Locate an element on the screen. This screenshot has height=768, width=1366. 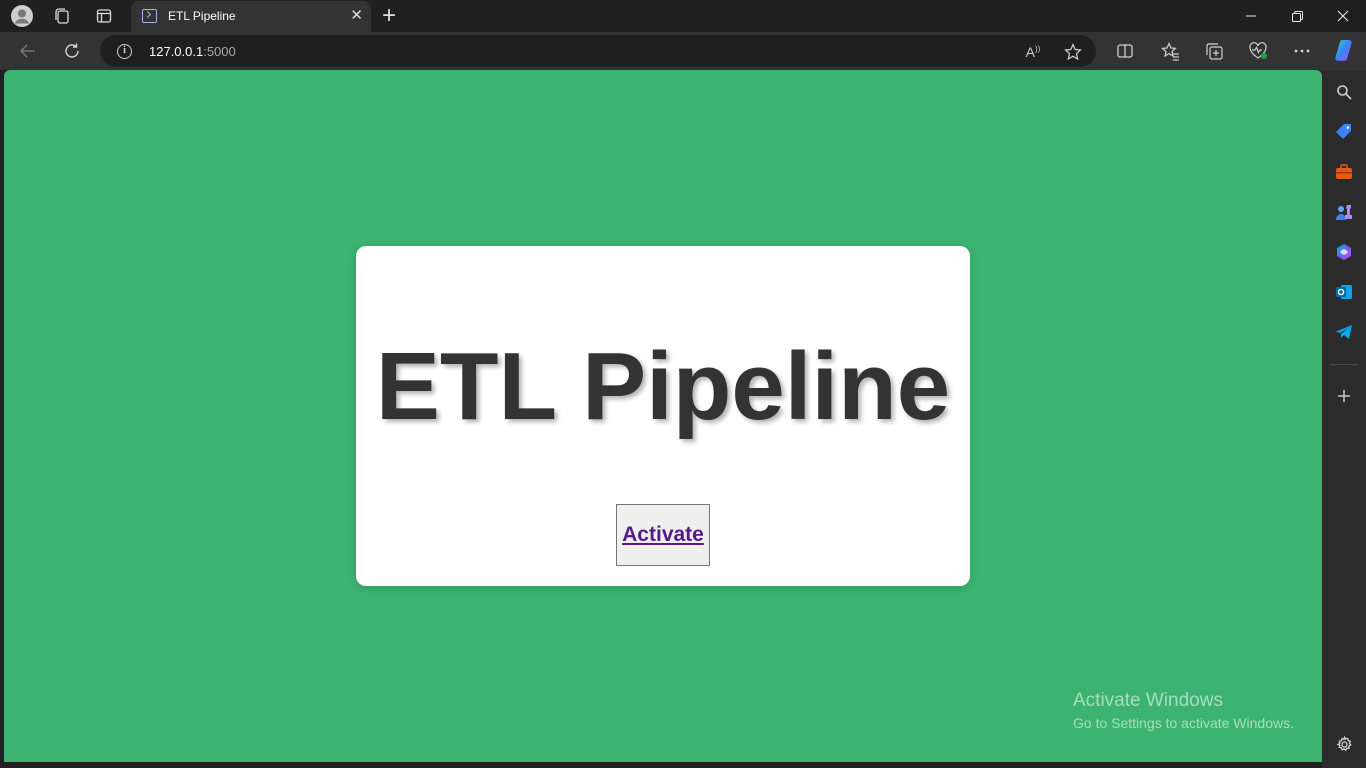
page-heading: ETL Pipeline is located at coordinates (663, 386).